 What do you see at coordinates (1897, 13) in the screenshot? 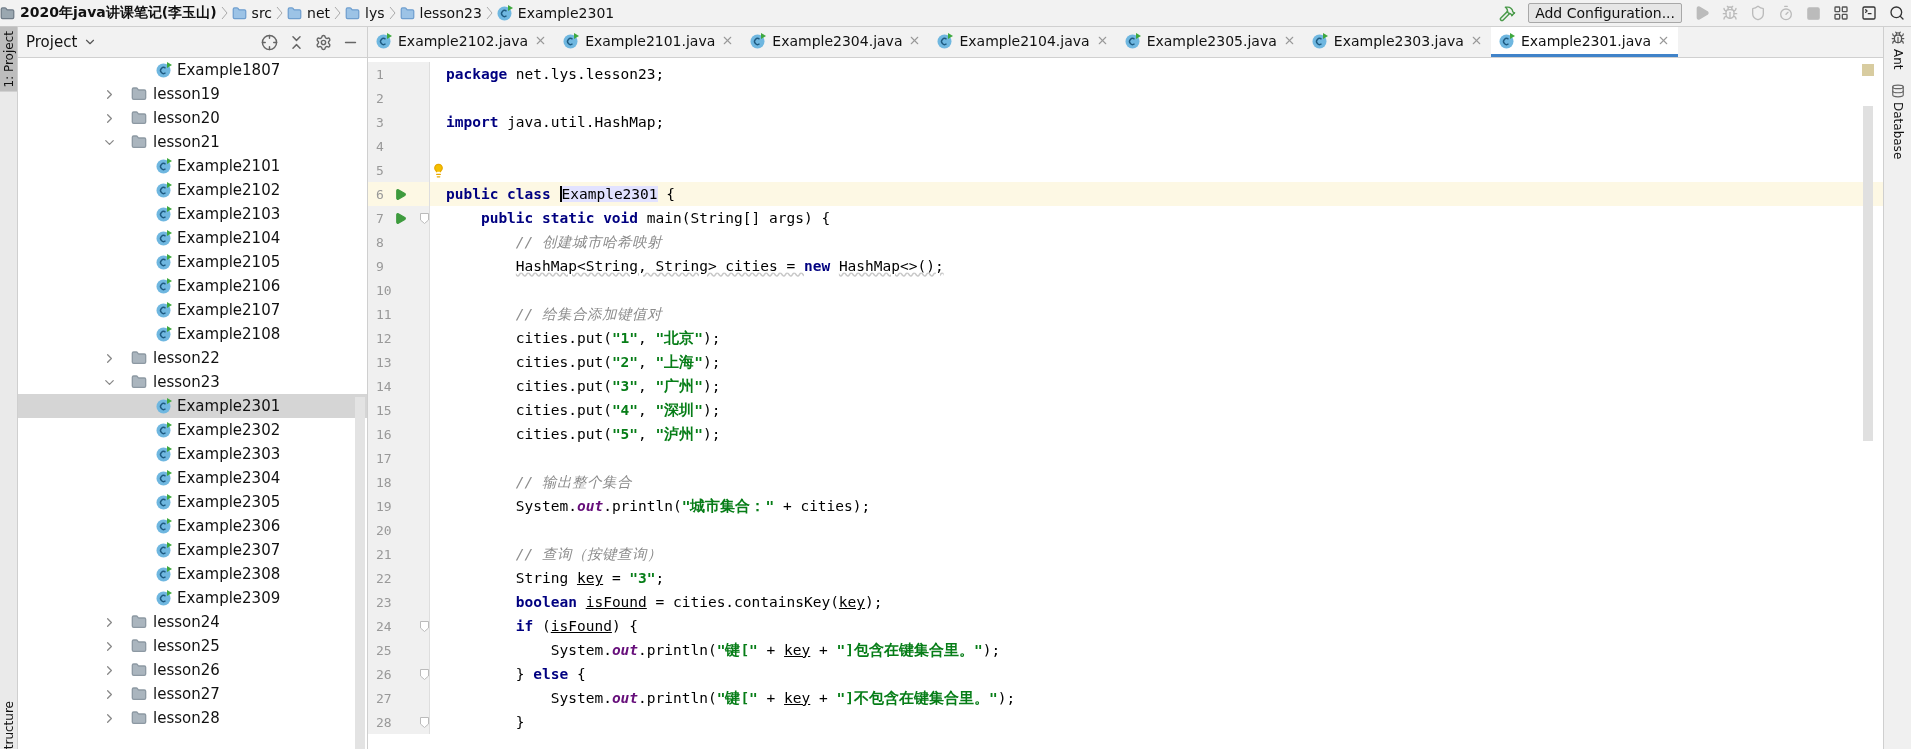
I see `search-icon` at bounding box center [1897, 13].